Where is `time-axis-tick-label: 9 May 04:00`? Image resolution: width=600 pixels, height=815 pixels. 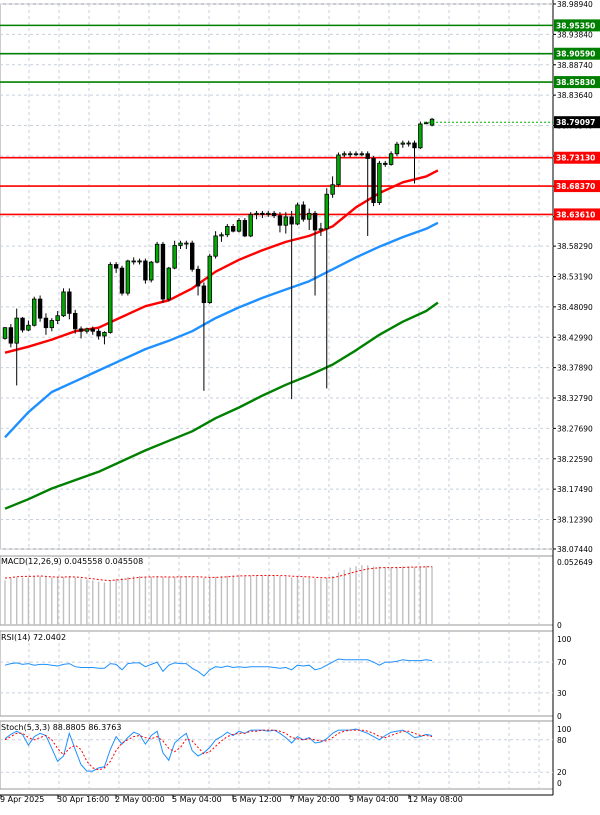
time-axis-tick-label: 9 May 04:00 is located at coordinates (374, 799).